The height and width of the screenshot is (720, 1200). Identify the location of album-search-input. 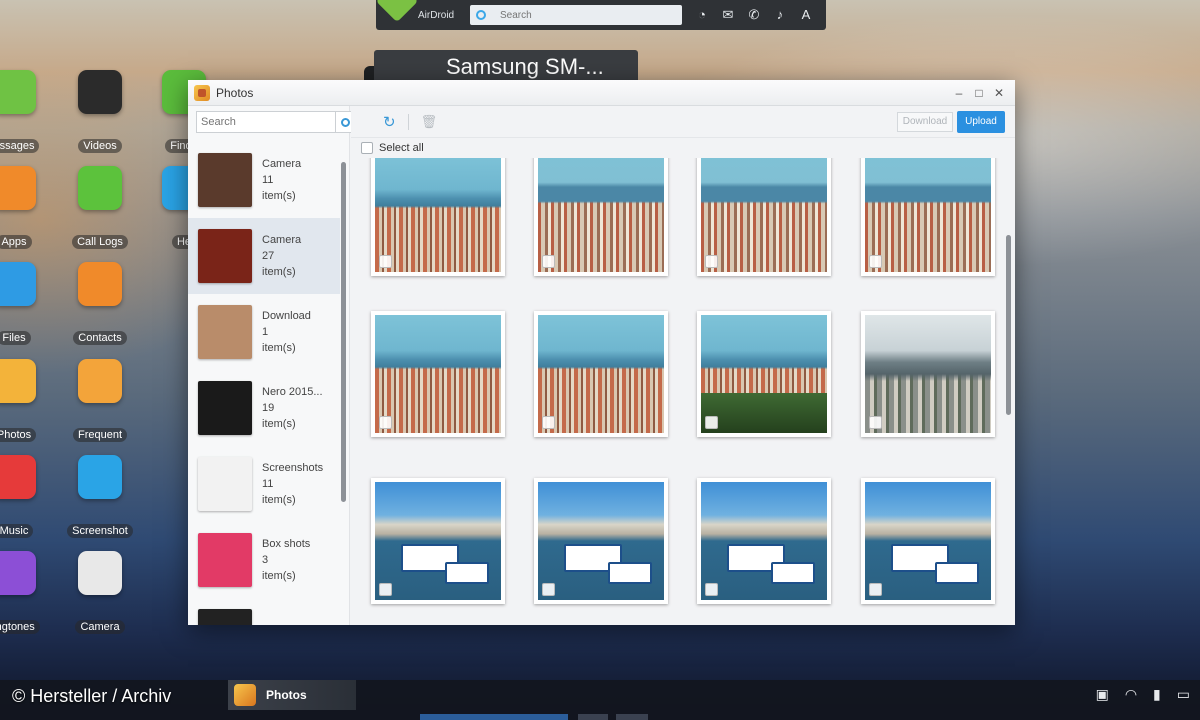
(266, 122).